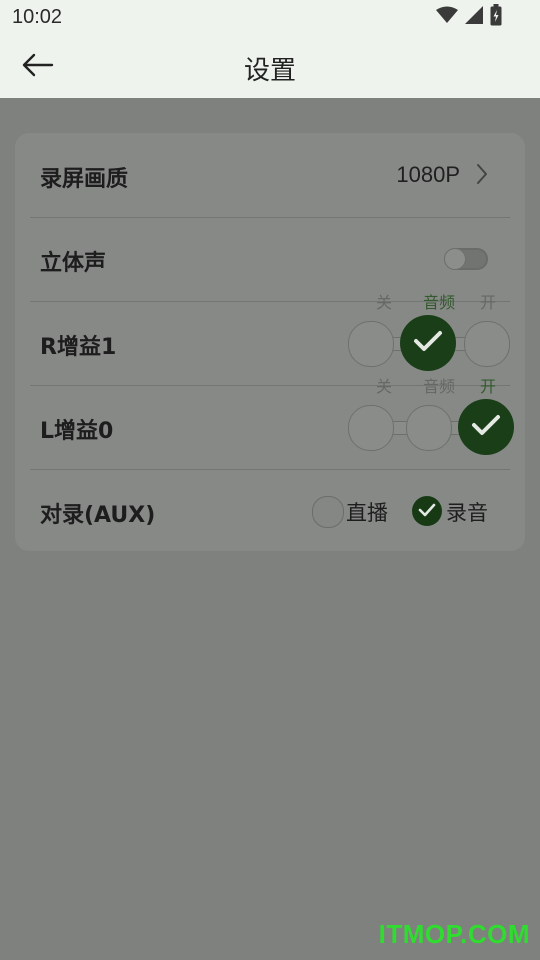 Image resolution: width=540 pixels, height=960 pixels. I want to click on watermark-text: ITMOP.COM, so click(454, 934).